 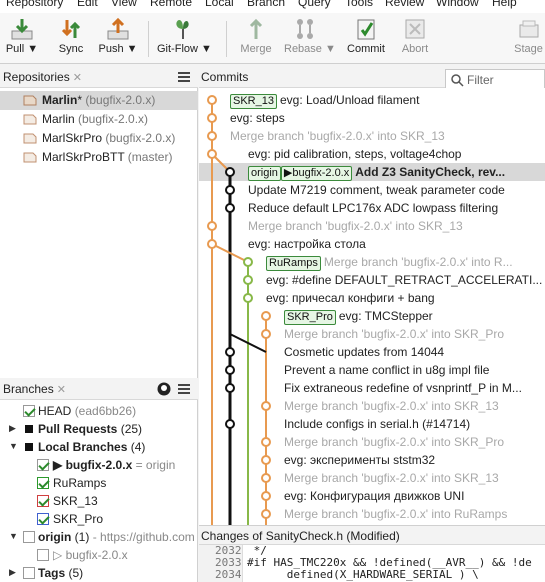 I want to click on branches-header: Branches ✕, so click(x=99, y=389).